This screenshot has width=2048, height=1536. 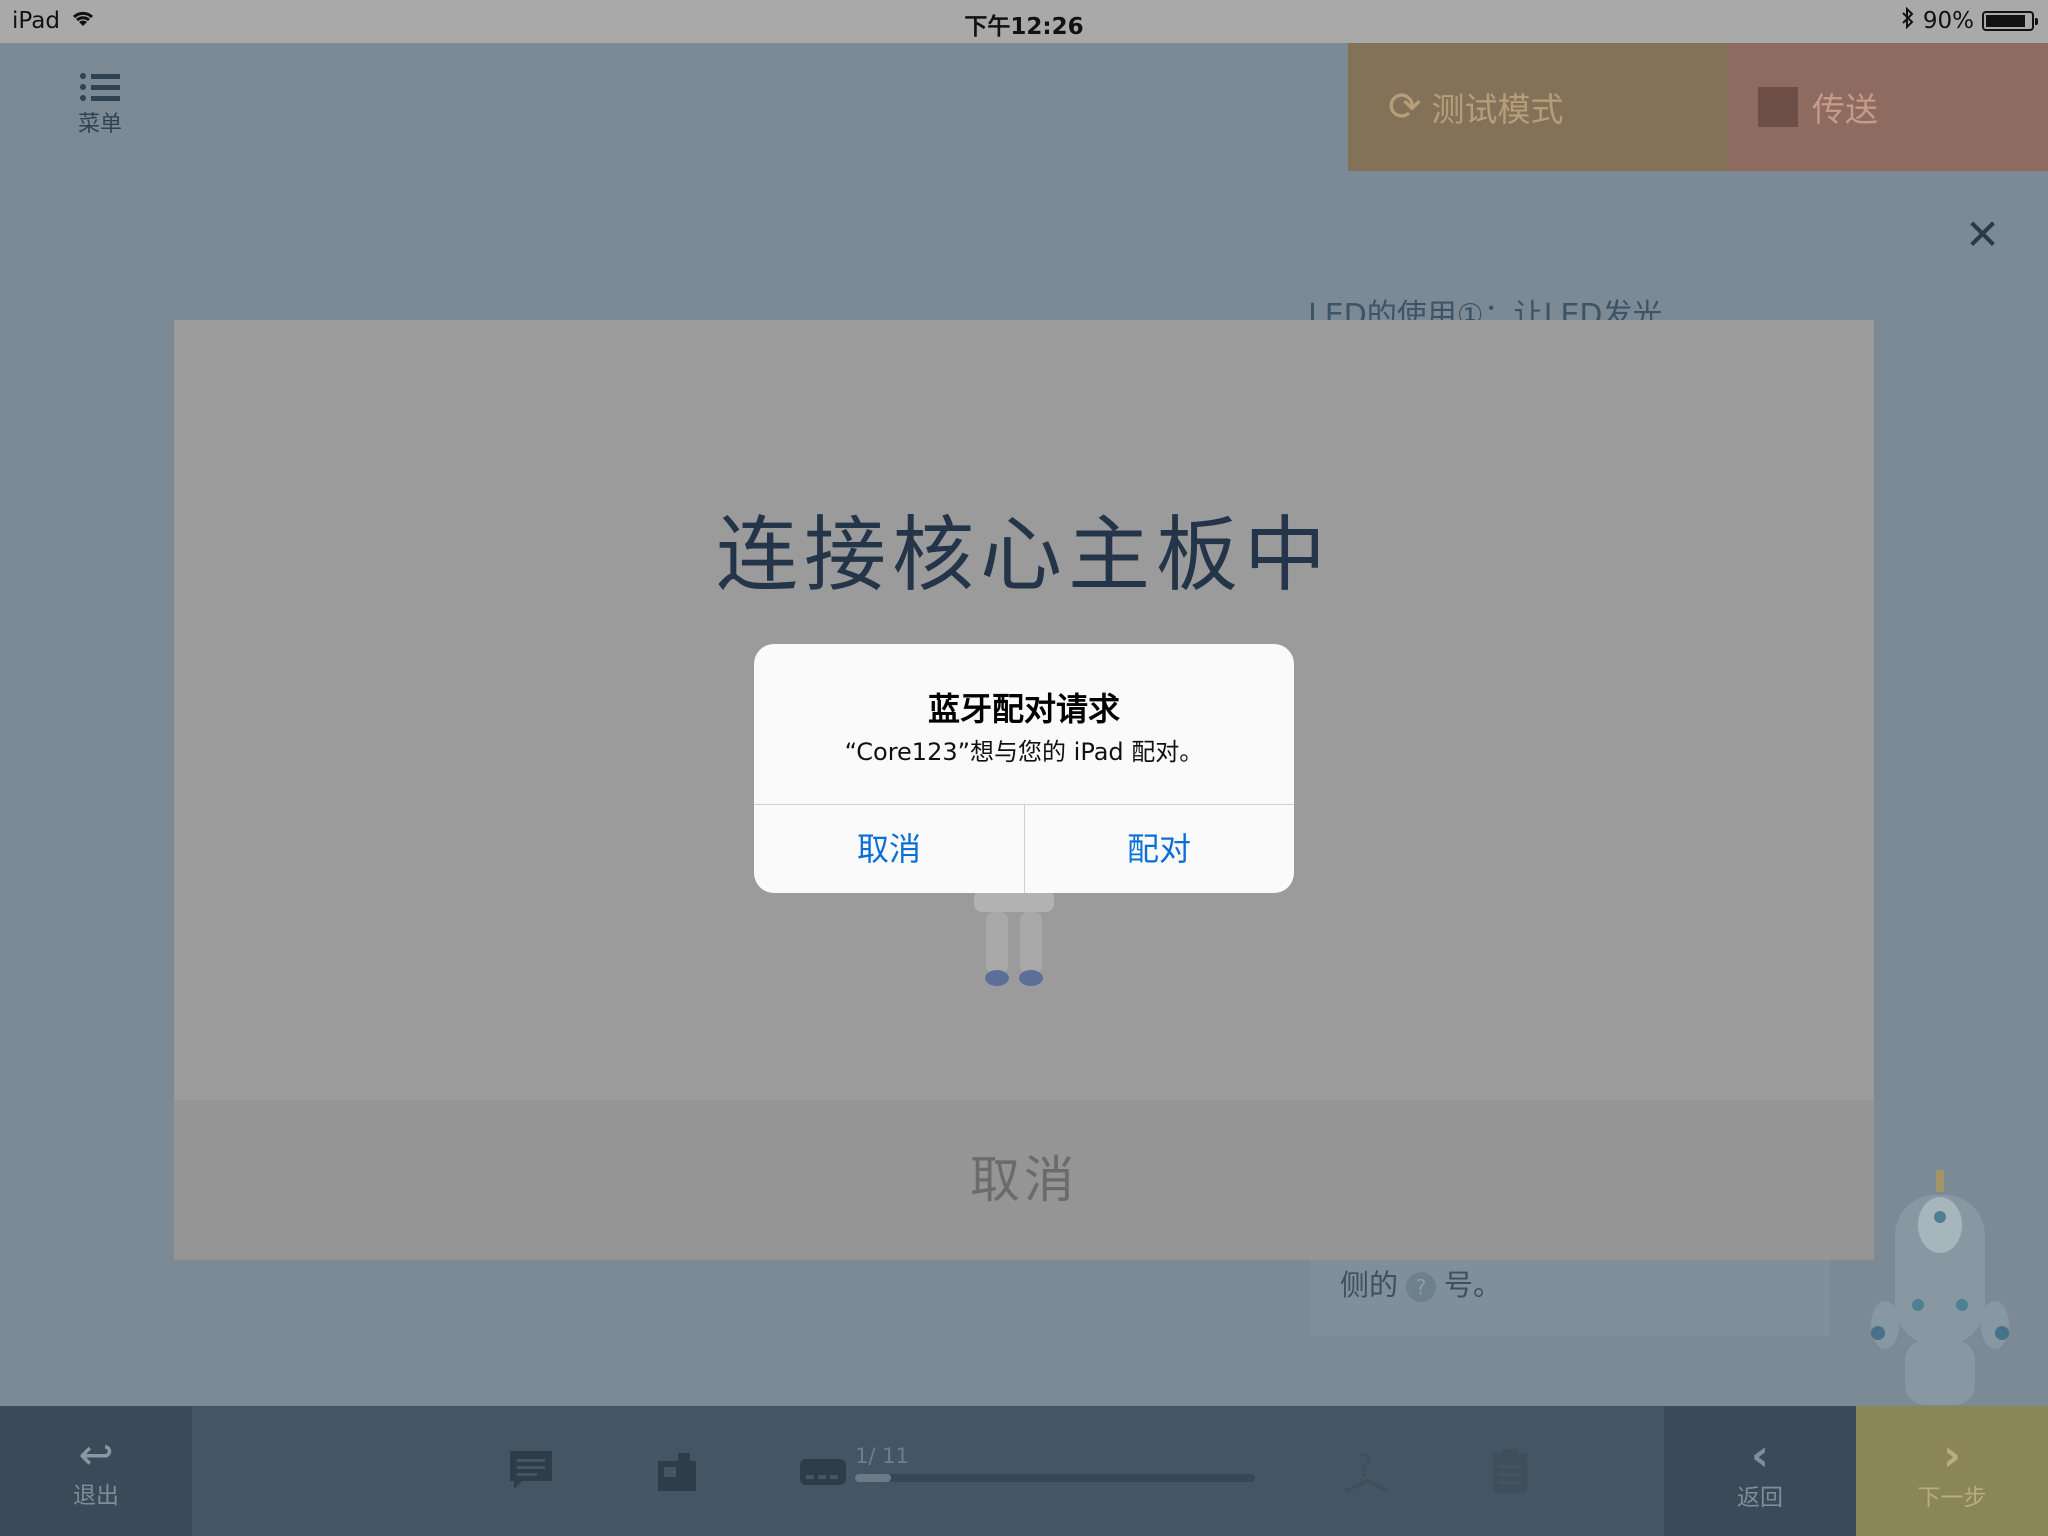 What do you see at coordinates (2006, 21) in the screenshot?
I see `battery-level` at bounding box center [2006, 21].